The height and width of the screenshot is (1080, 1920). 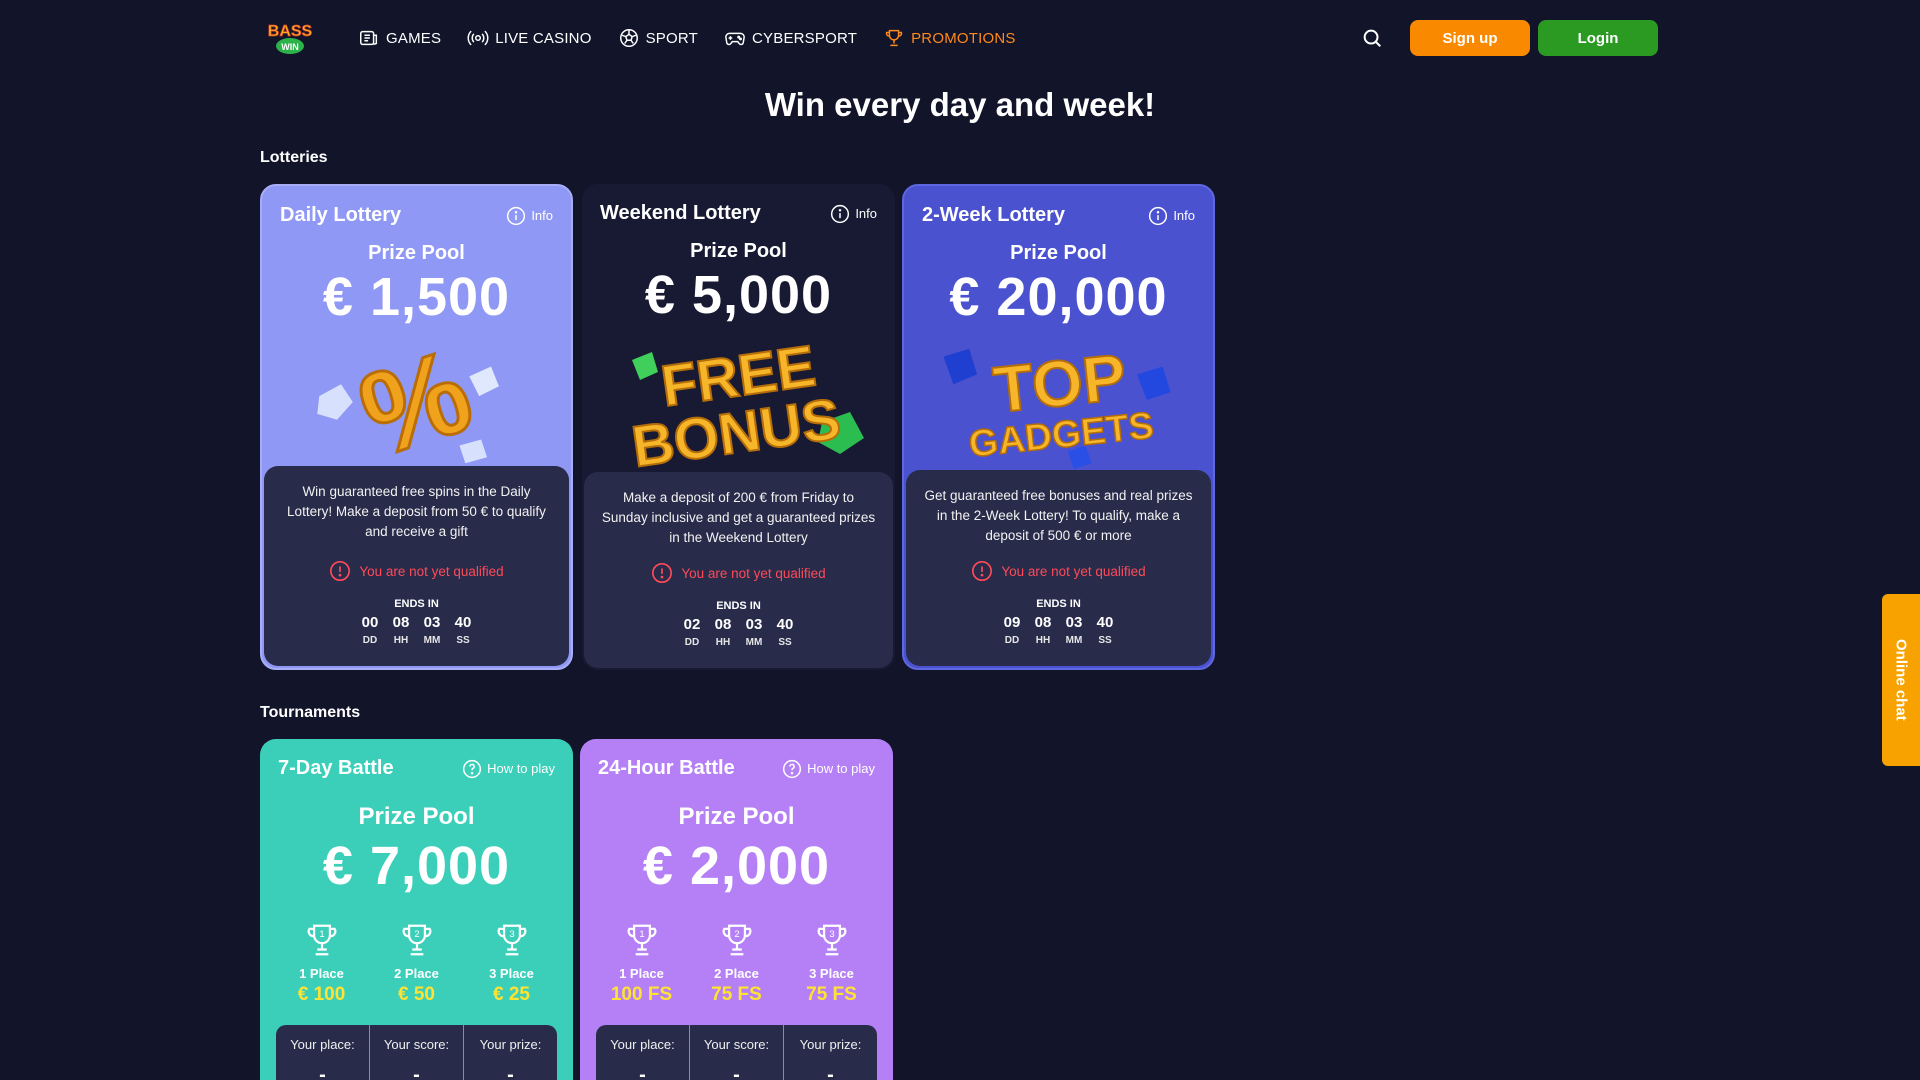 What do you see at coordinates (321, 994) in the screenshot?
I see `place-prize: € 100` at bounding box center [321, 994].